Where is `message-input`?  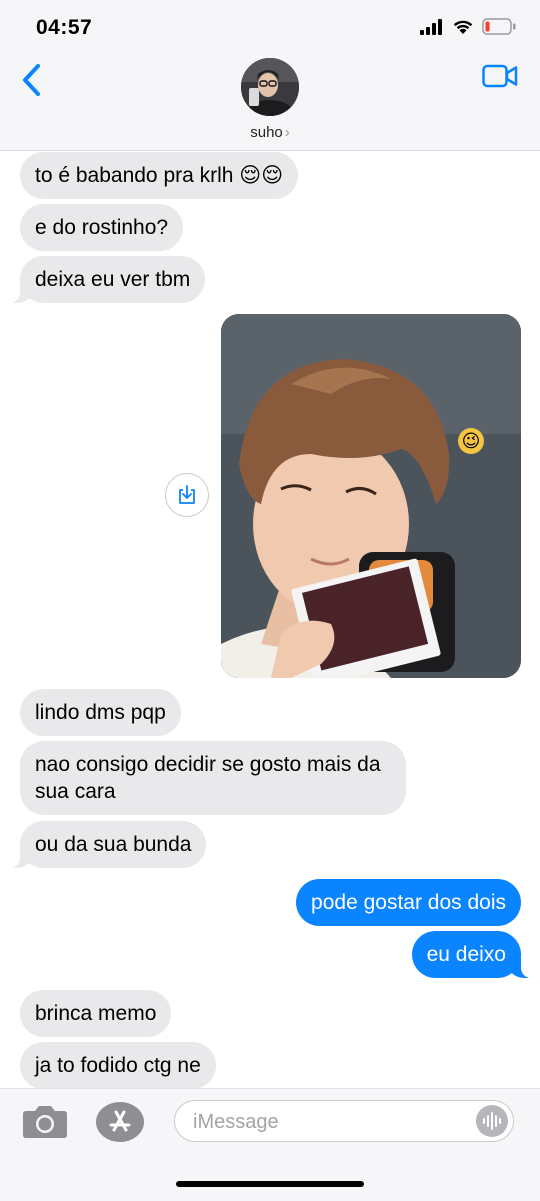 message-input is located at coordinates (328, 1122).